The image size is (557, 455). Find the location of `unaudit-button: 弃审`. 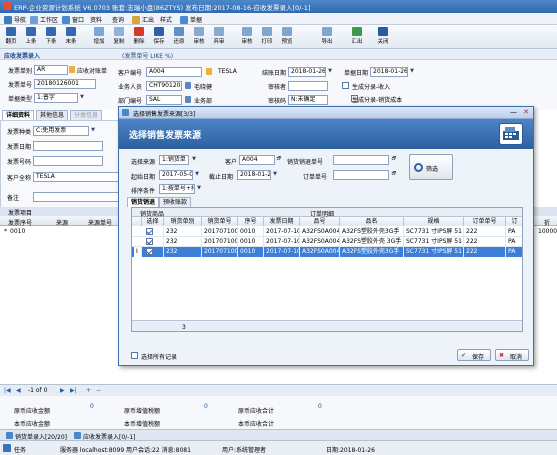

unaudit-button: 弃审 is located at coordinates (219, 36).